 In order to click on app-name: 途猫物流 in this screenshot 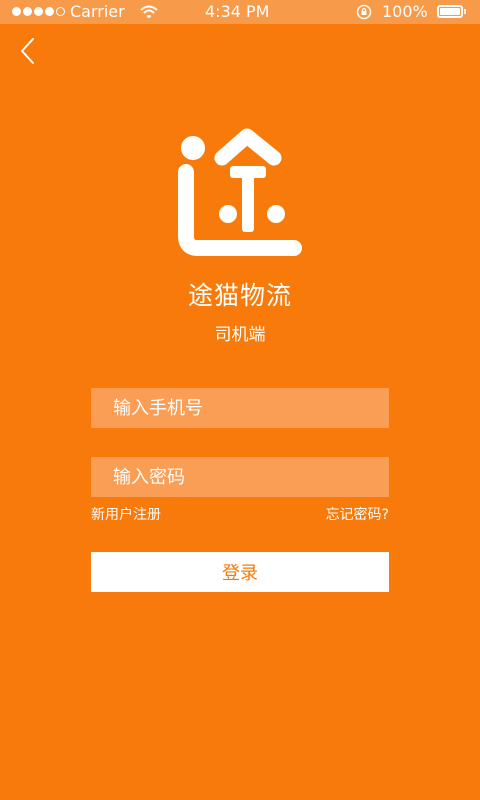, I will do `click(239, 295)`.